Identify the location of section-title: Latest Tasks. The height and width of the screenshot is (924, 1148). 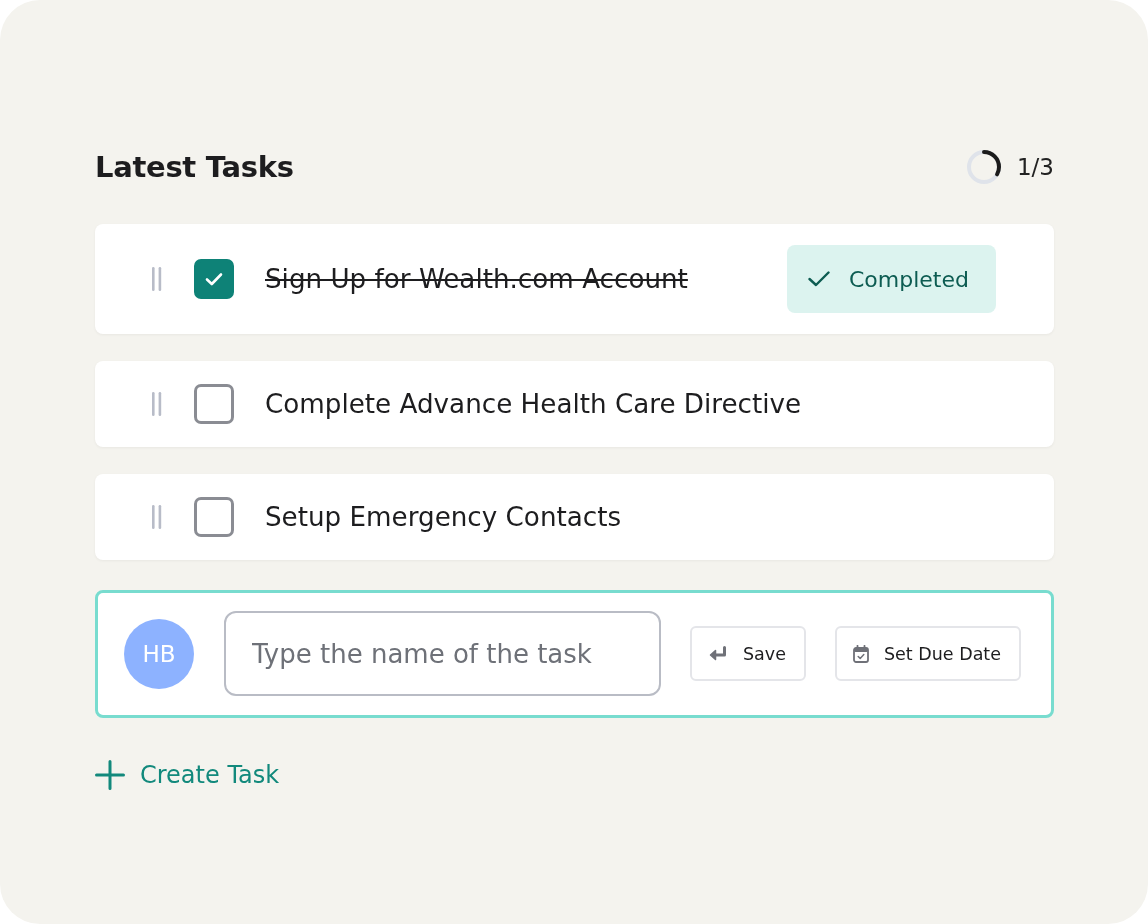
(194, 167).